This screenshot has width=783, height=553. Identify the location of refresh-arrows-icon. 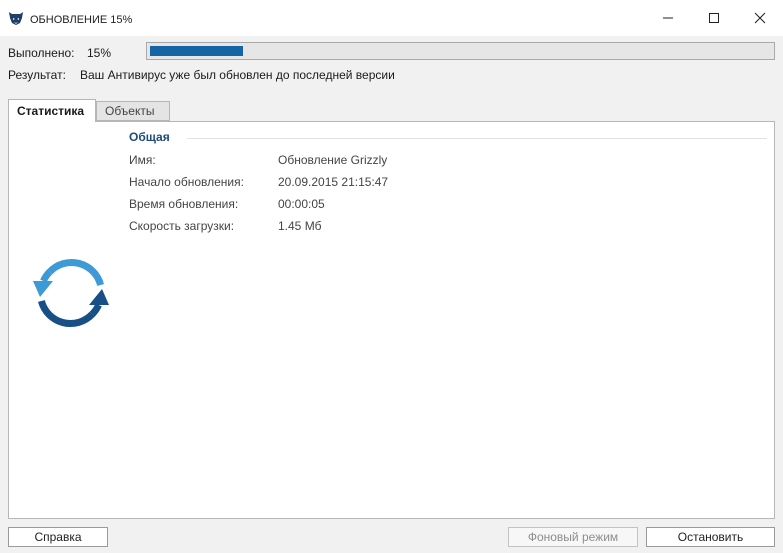
(71, 293).